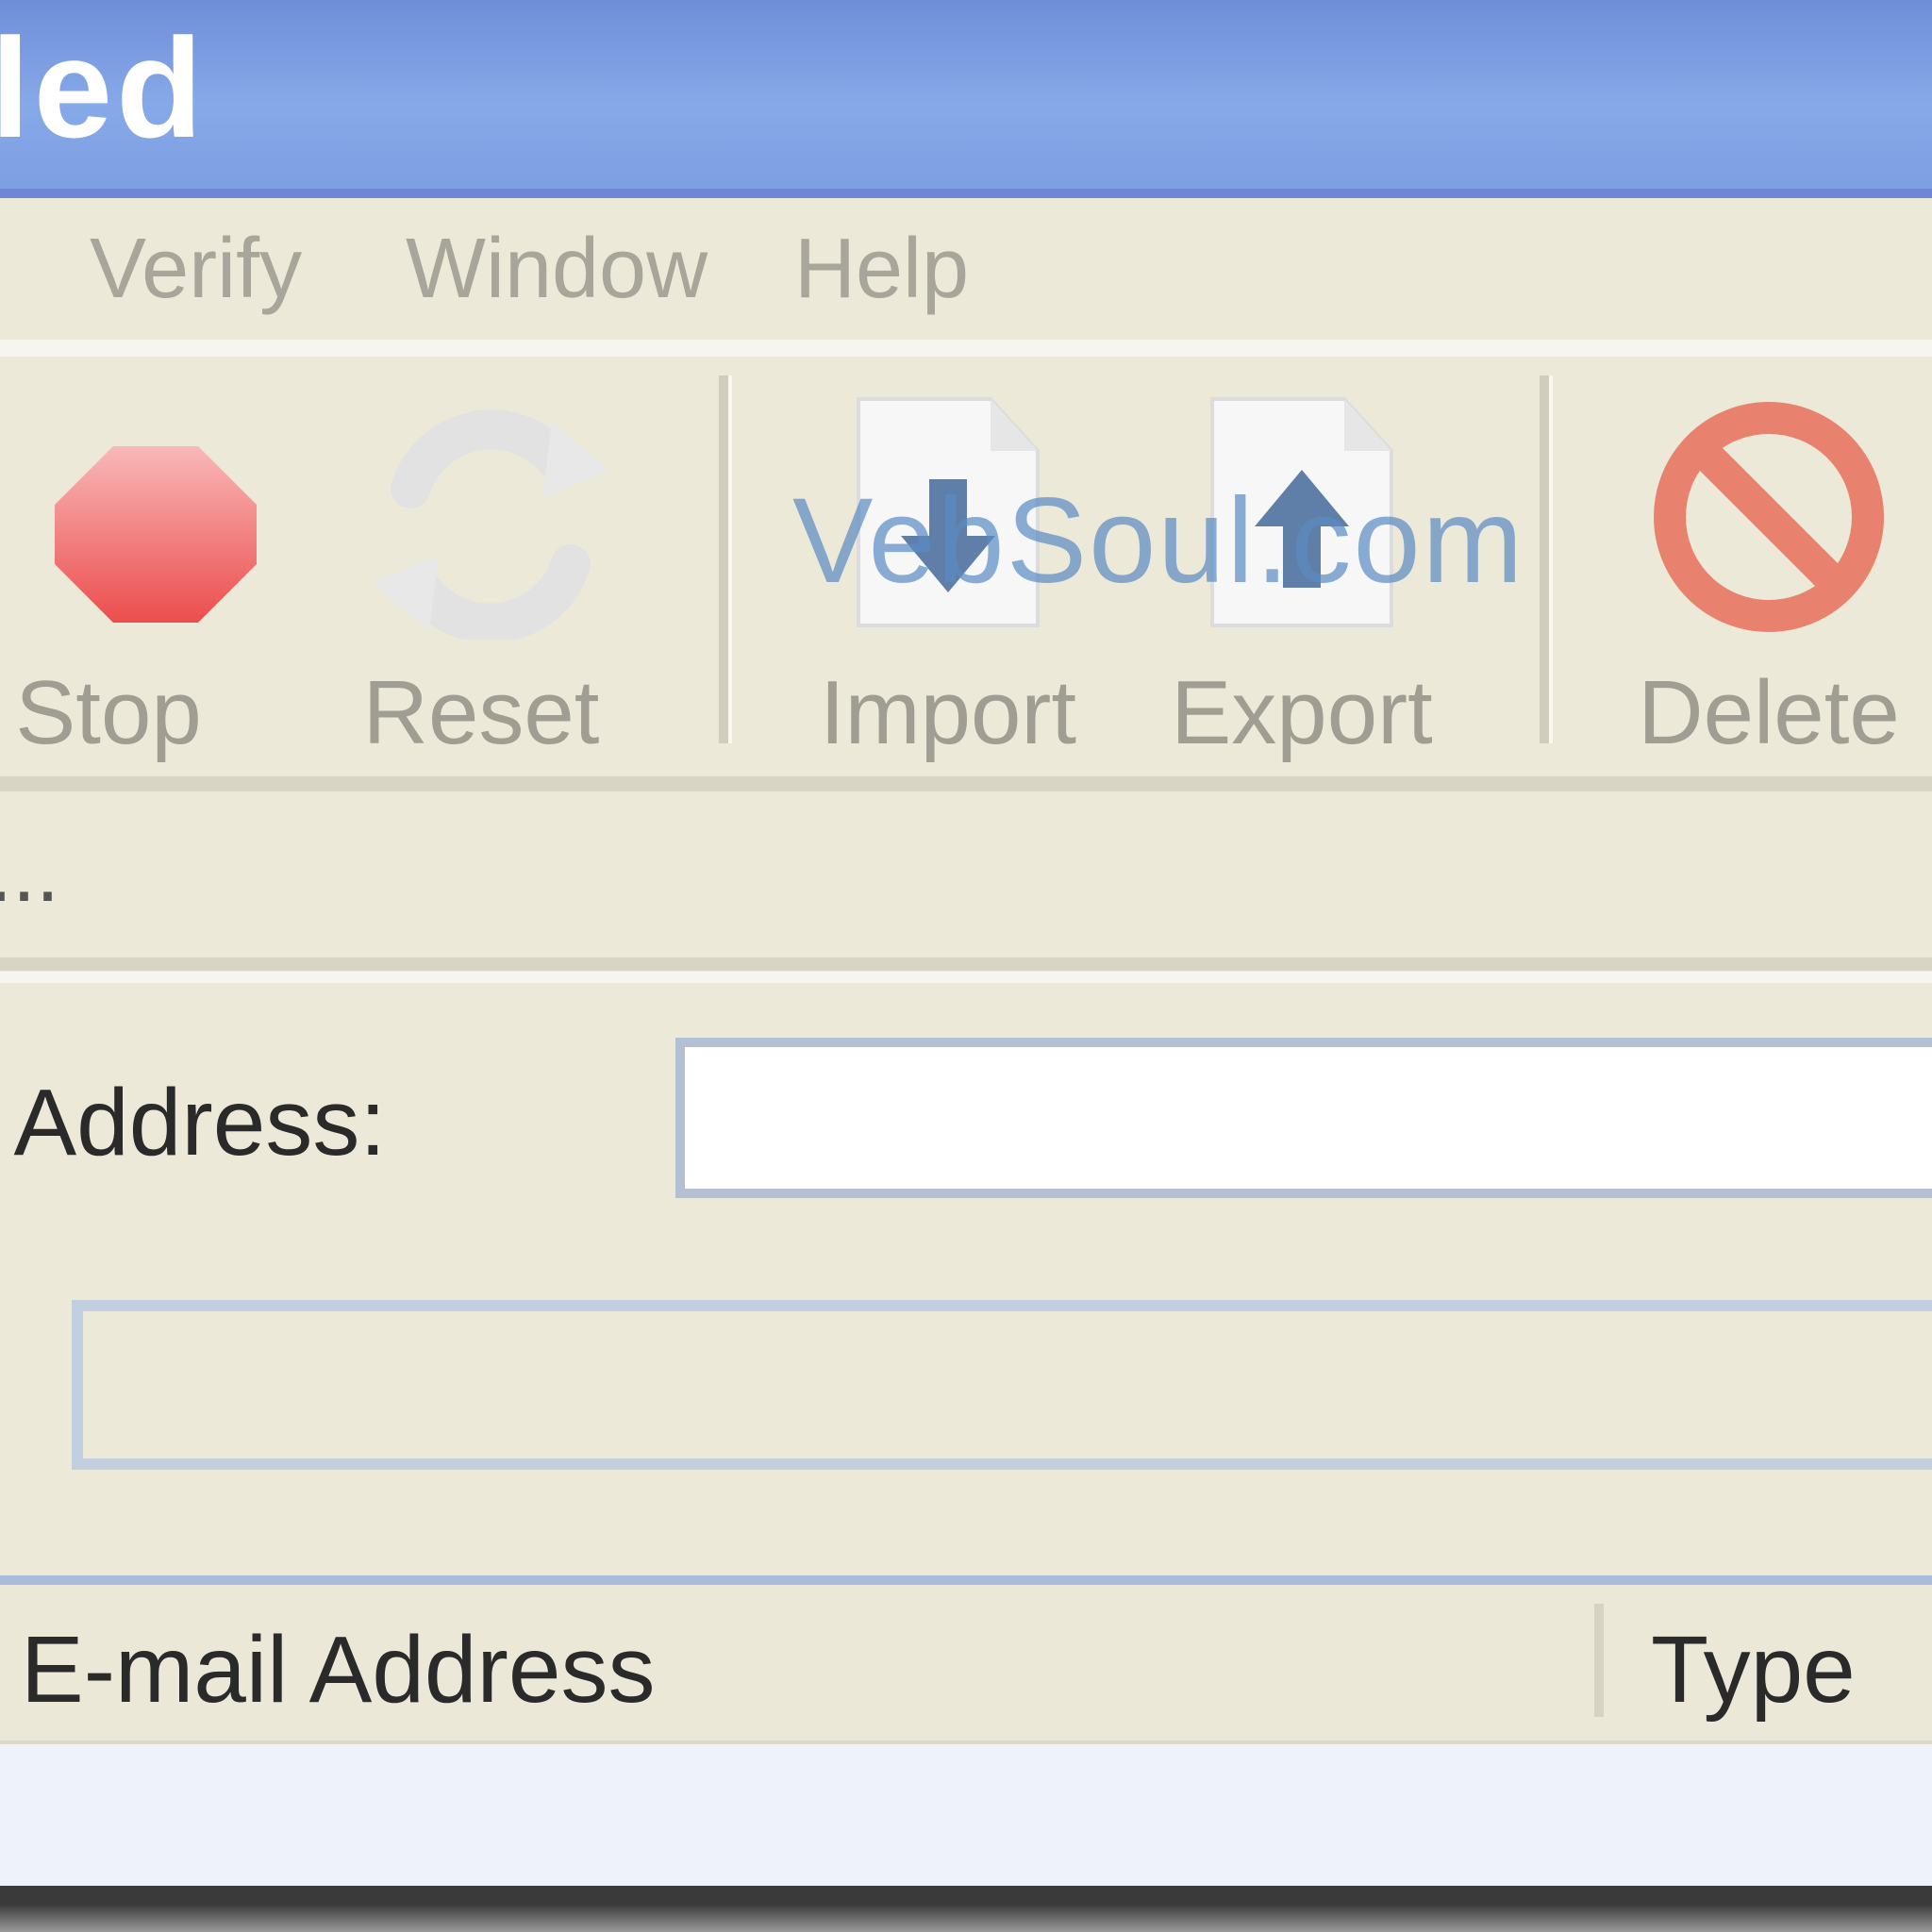  I want to click on reset-label: Reset, so click(481, 713).